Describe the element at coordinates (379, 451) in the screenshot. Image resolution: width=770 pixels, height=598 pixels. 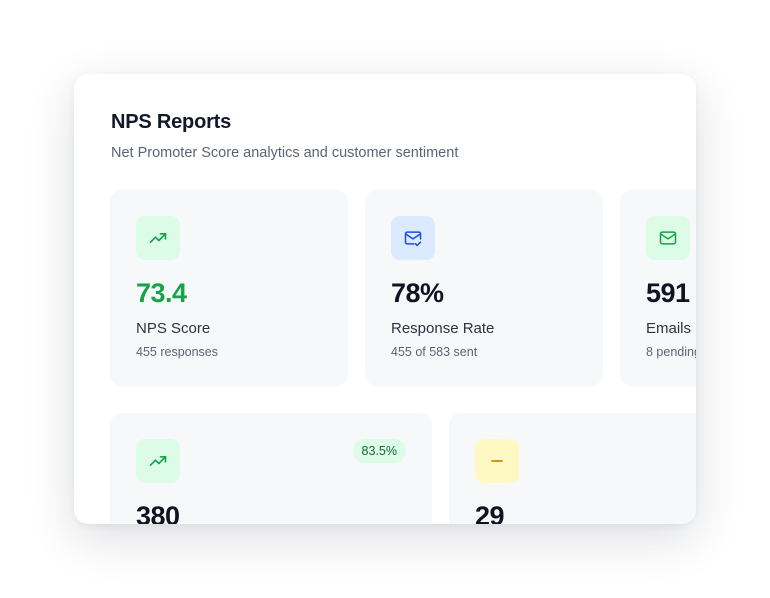
I see `percentage-badge: 83.5%` at that location.